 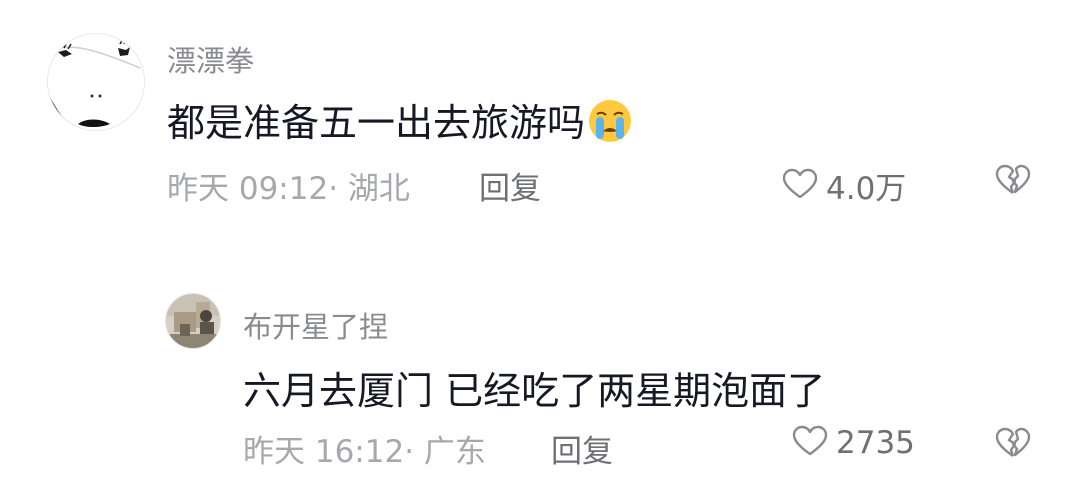 What do you see at coordinates (875, 443) in the screenshot?
I see `like-count: 2735` at bounding box center [875, 443].